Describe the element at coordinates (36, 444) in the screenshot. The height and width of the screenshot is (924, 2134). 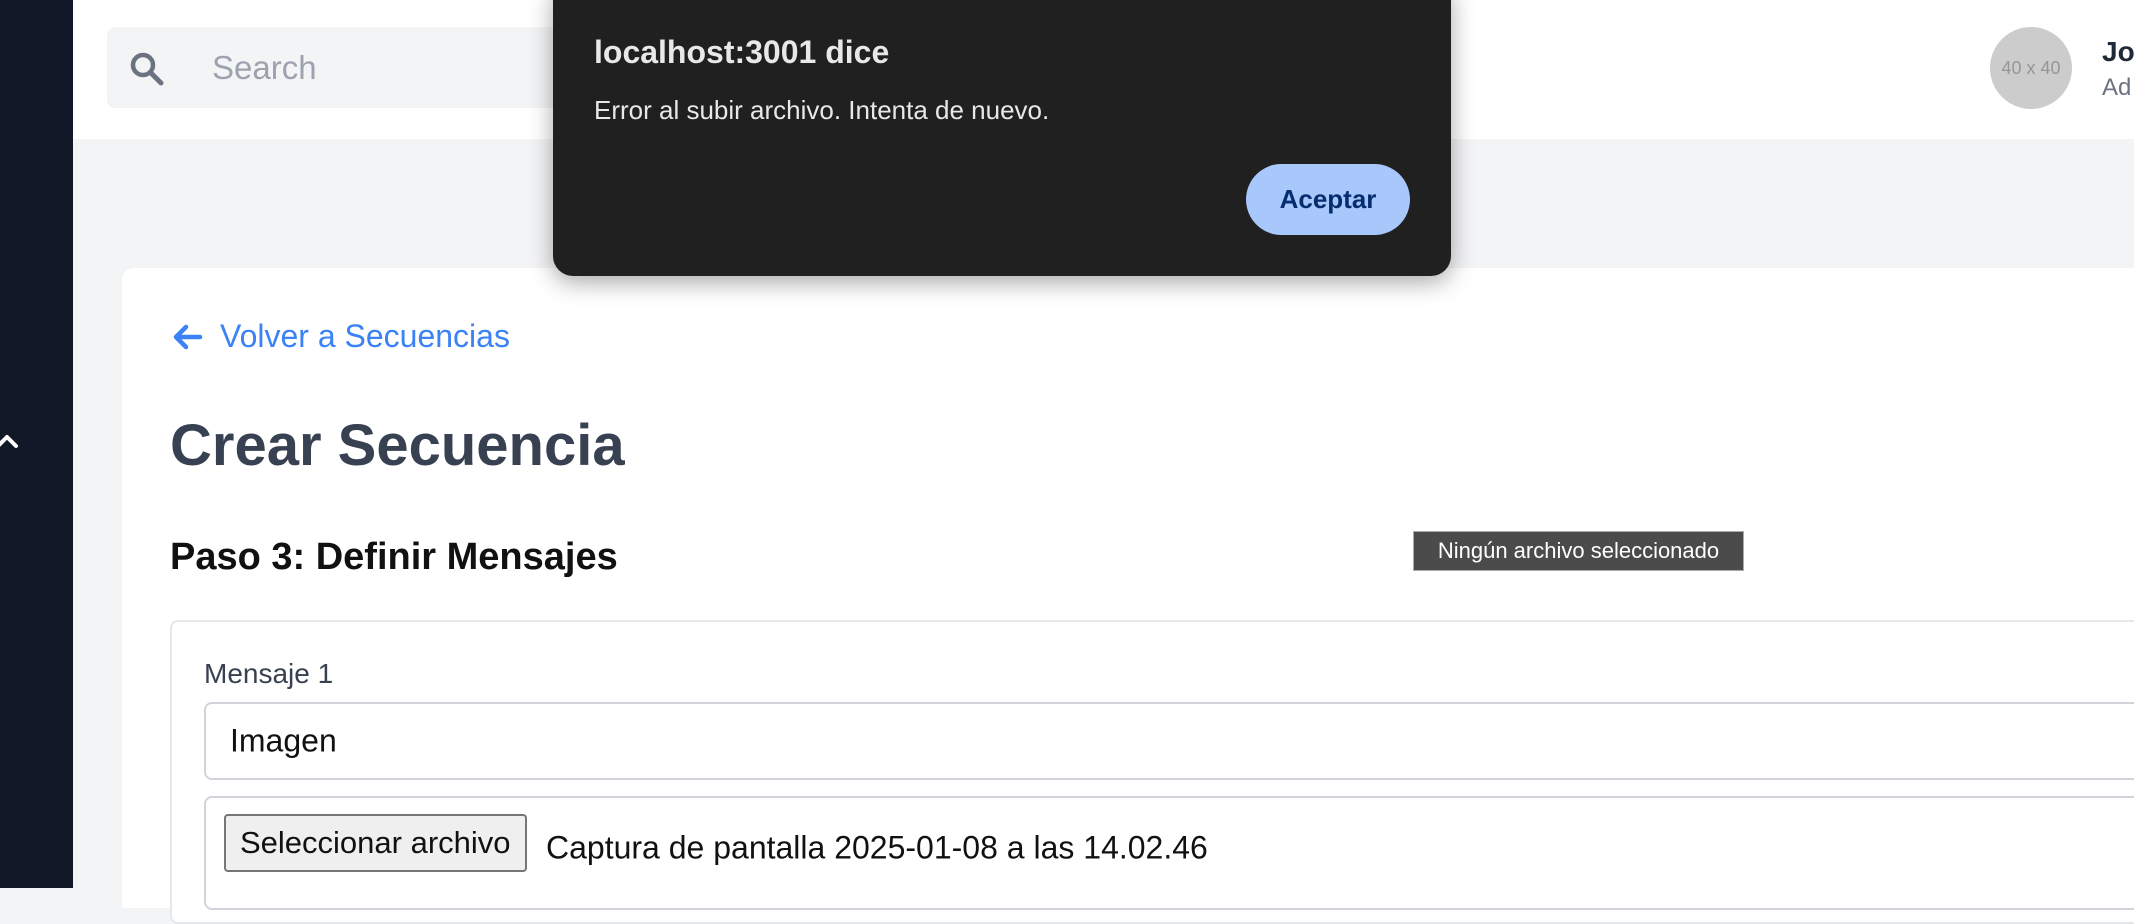
I see `sidebar` at that location.